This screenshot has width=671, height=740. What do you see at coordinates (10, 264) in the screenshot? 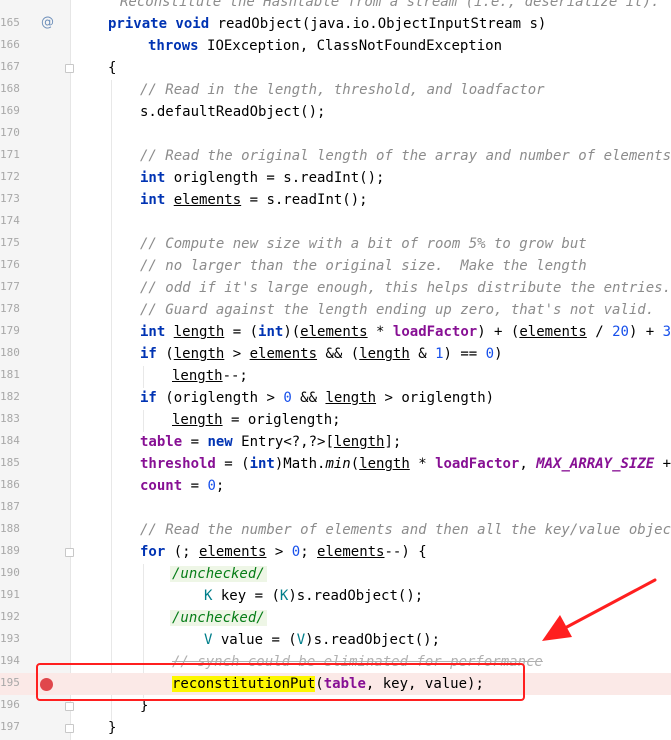
I see `line-number: 176` at bounding box center [10, 264].